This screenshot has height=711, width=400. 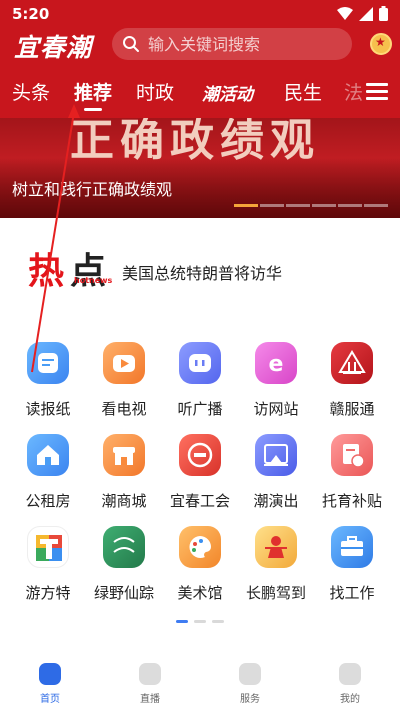 What do you see at coordinates (352, 455) in the screenshot?
I see `childcare-subsidy-icon` at bounding box center [352, 455].